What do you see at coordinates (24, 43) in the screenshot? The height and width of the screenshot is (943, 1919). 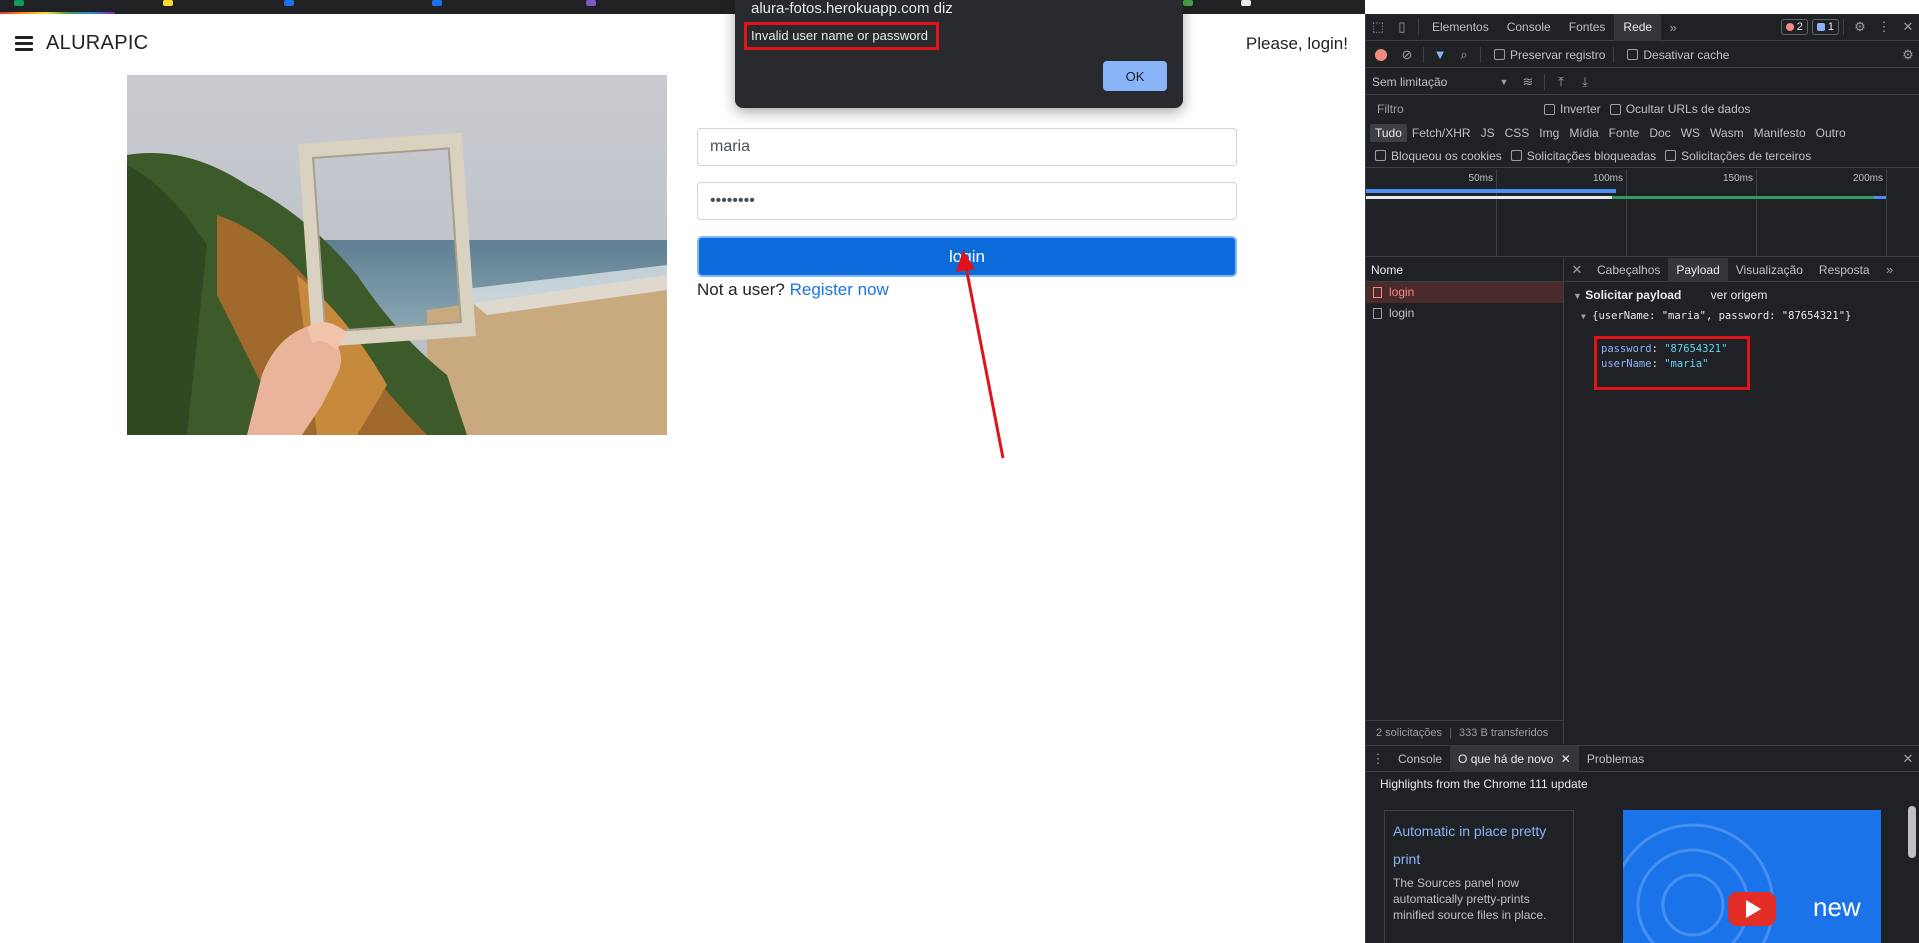 I see `hamburger-menu-icon` at bounding box center [24, 43].